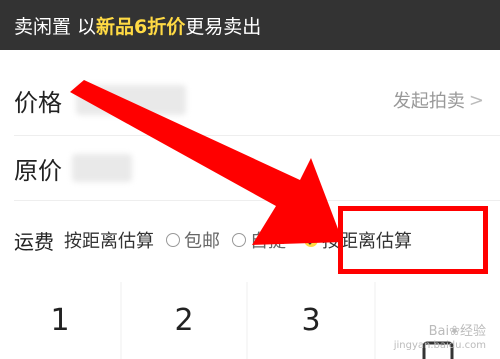  I want to click on watermark: Bai❀经验 jingyan.baidu.com, so click(440, 339).